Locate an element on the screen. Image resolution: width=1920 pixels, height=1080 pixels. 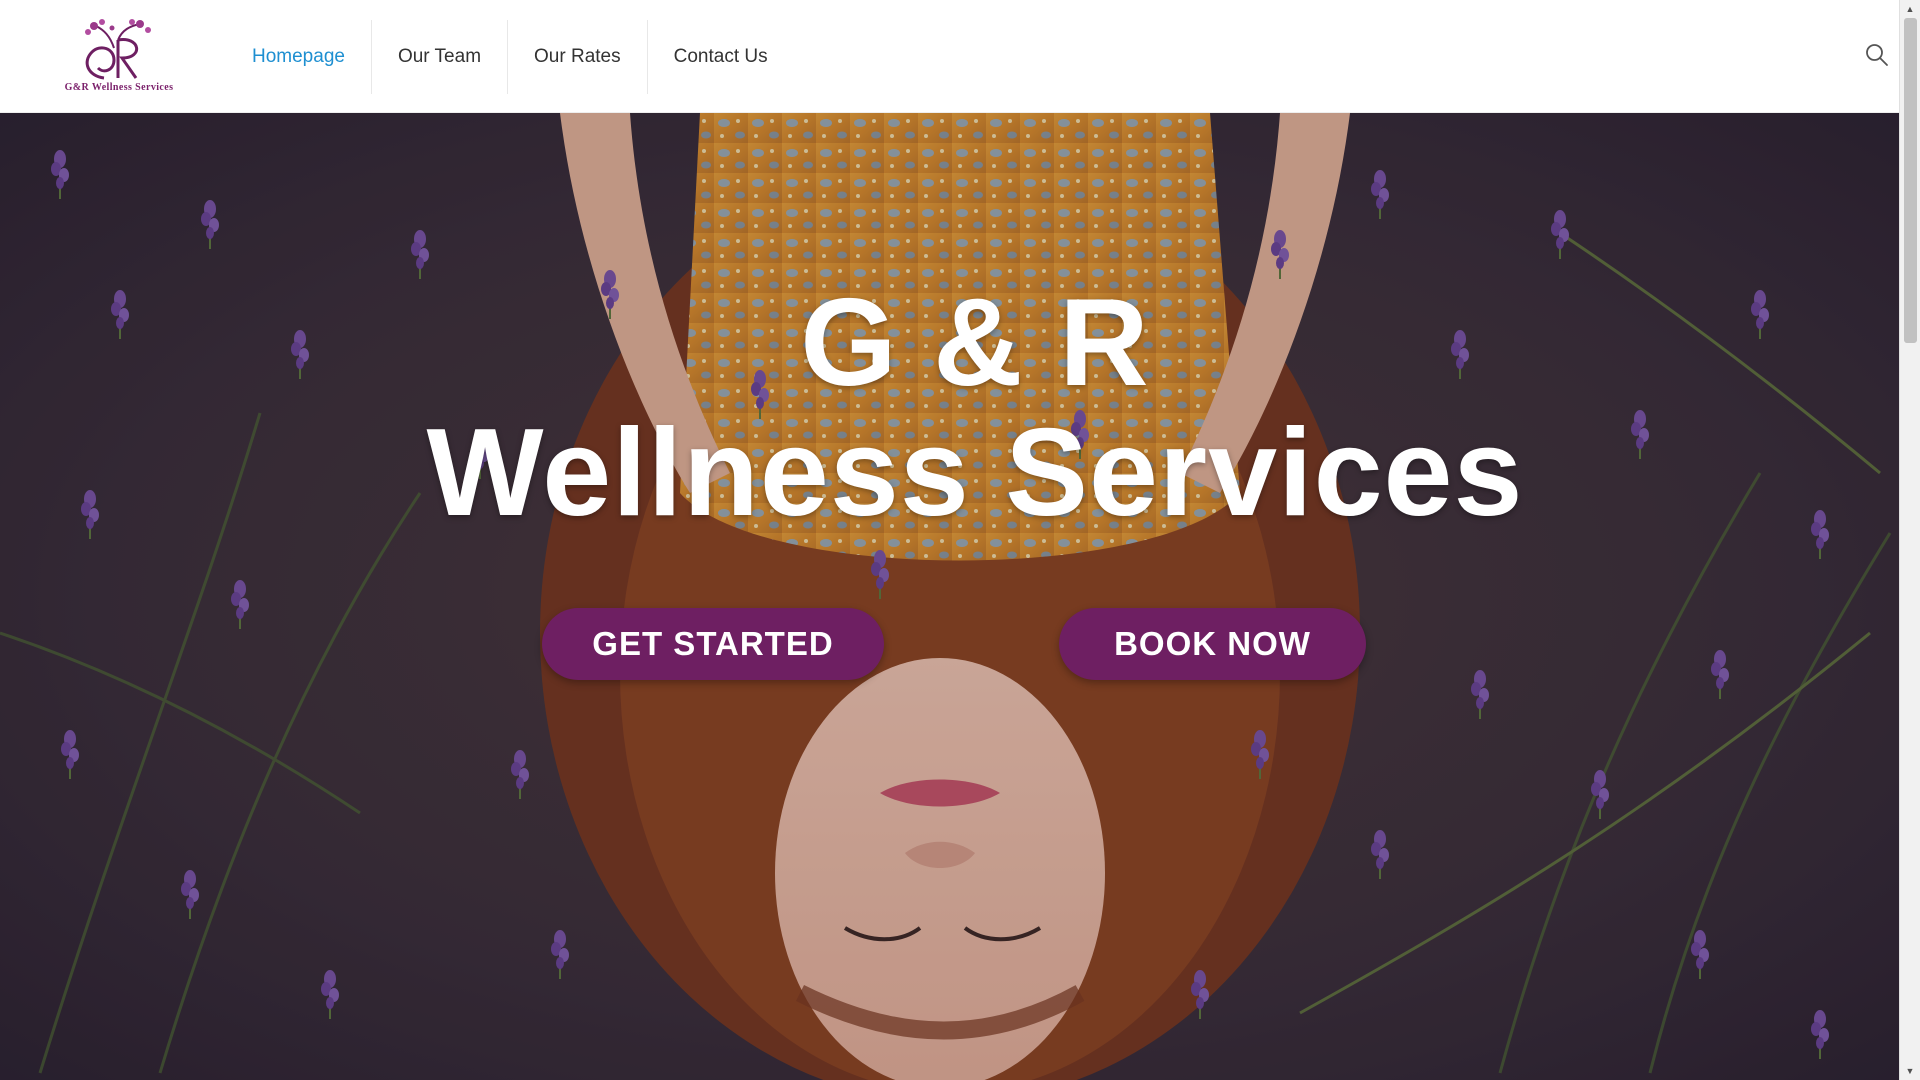
search-icon is located at coordinates (1877, 55).